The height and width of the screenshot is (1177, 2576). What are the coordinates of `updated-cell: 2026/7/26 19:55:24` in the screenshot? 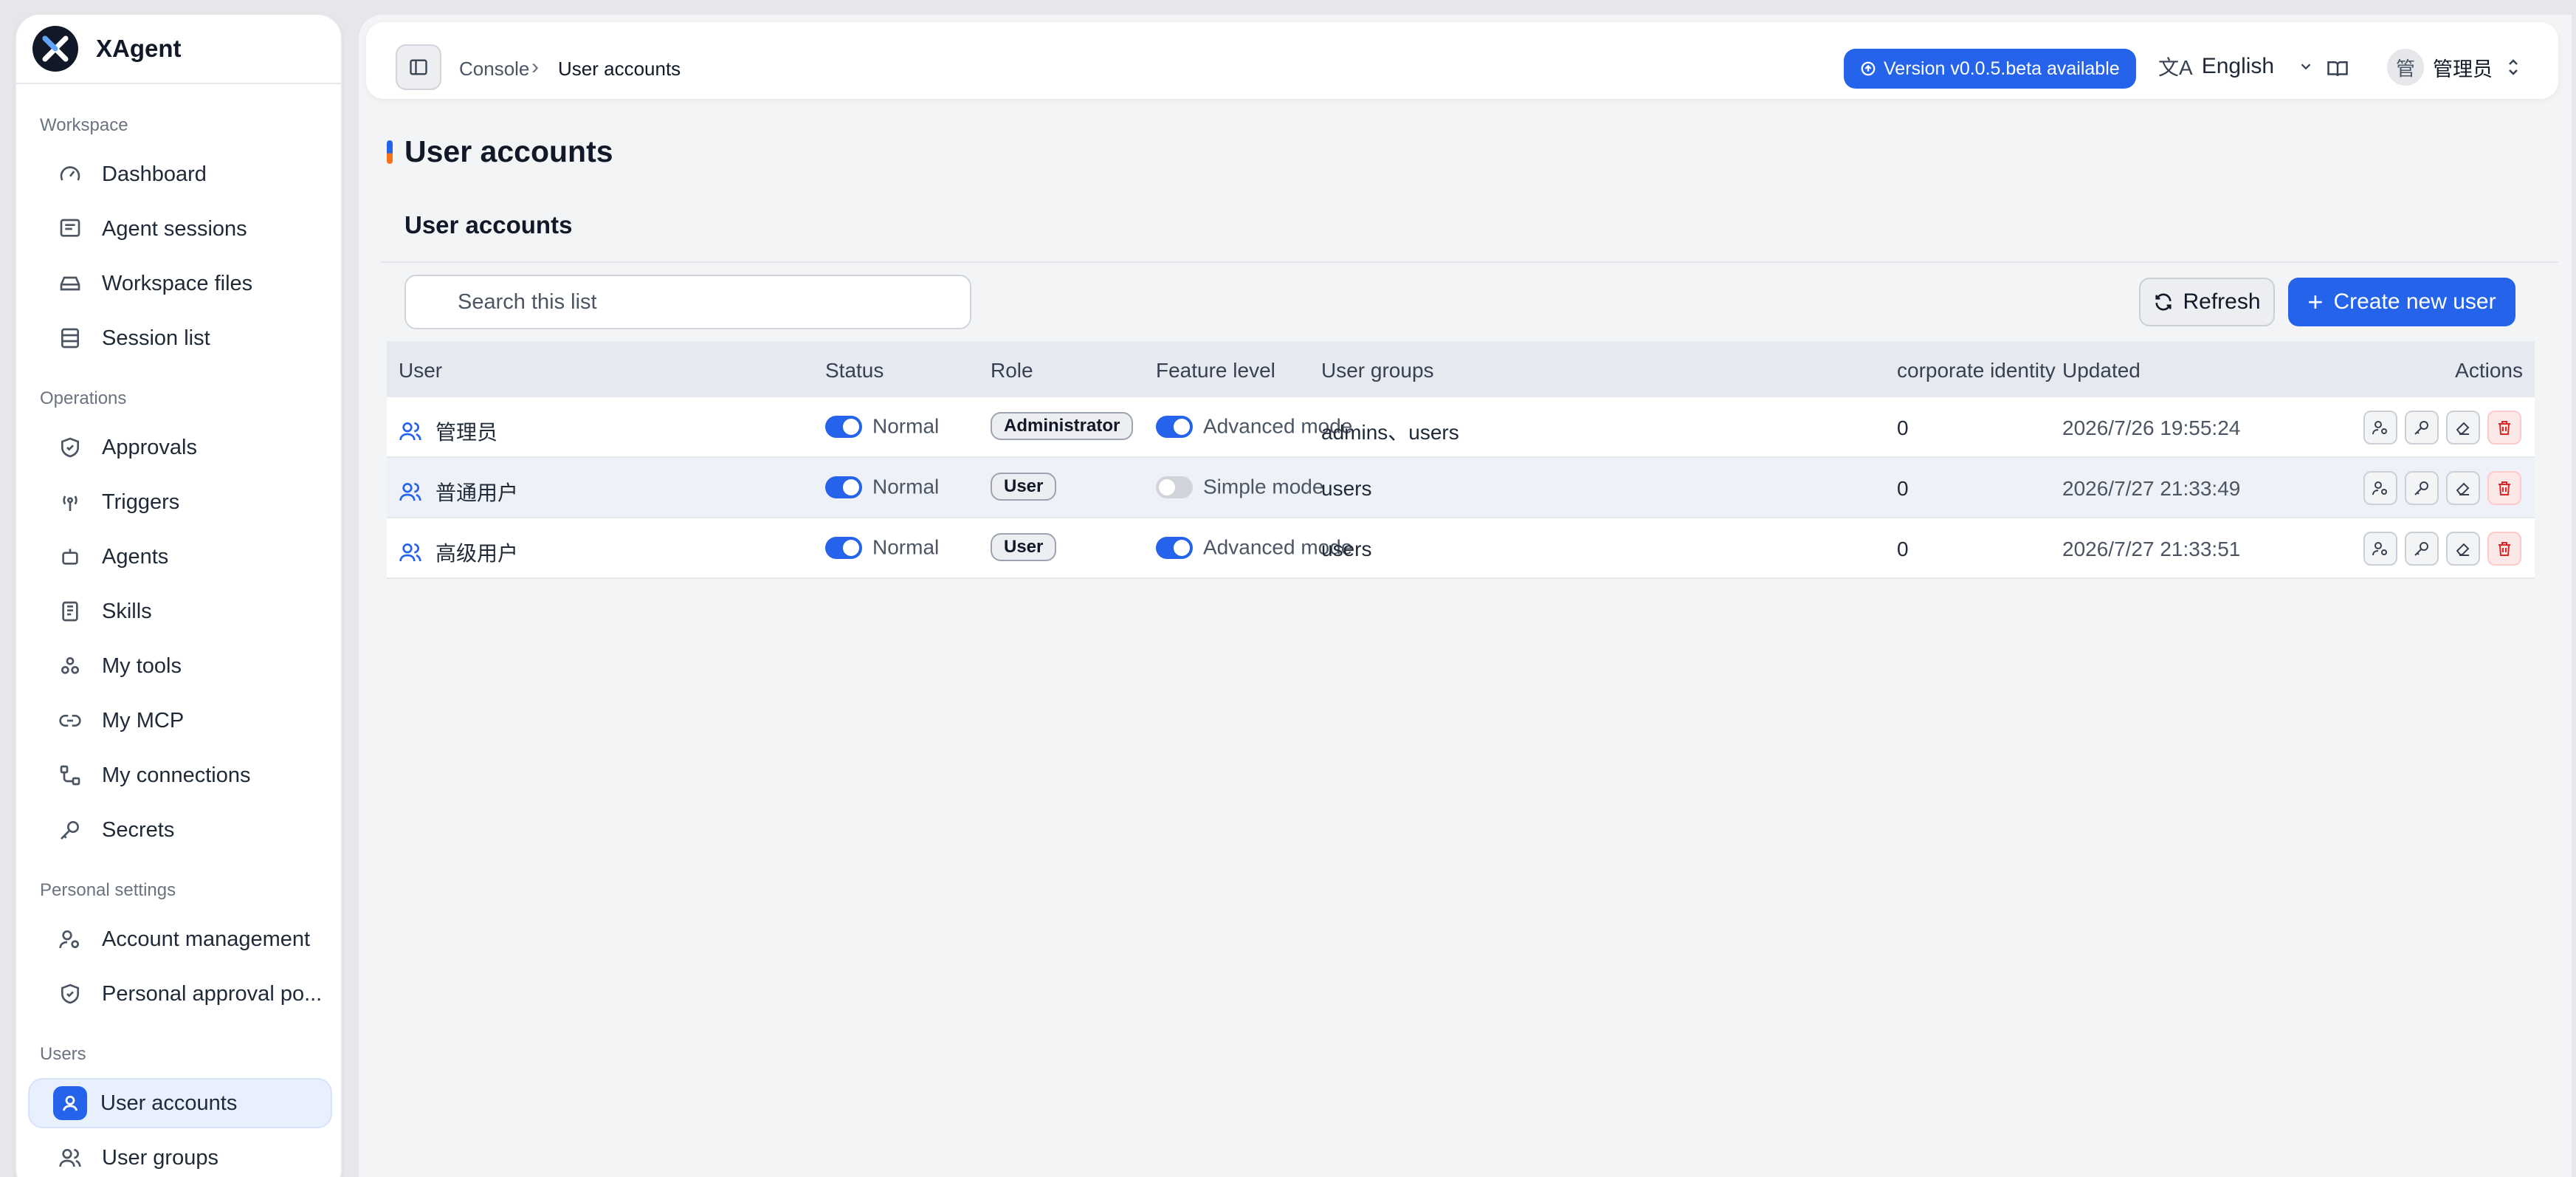 It's located at (2151, 427).